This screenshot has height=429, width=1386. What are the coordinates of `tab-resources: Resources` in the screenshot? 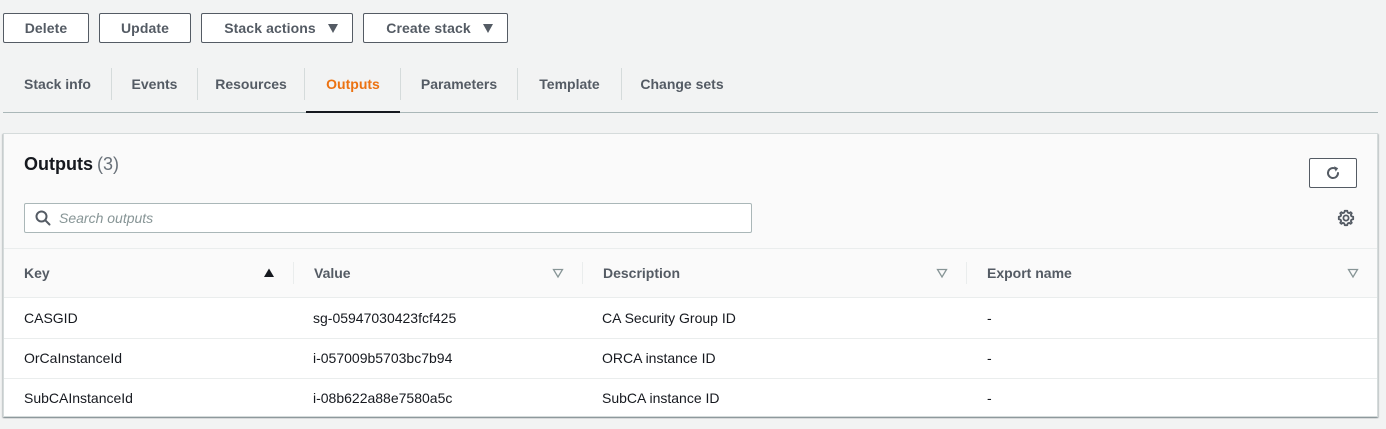 It's located at (251, 84).